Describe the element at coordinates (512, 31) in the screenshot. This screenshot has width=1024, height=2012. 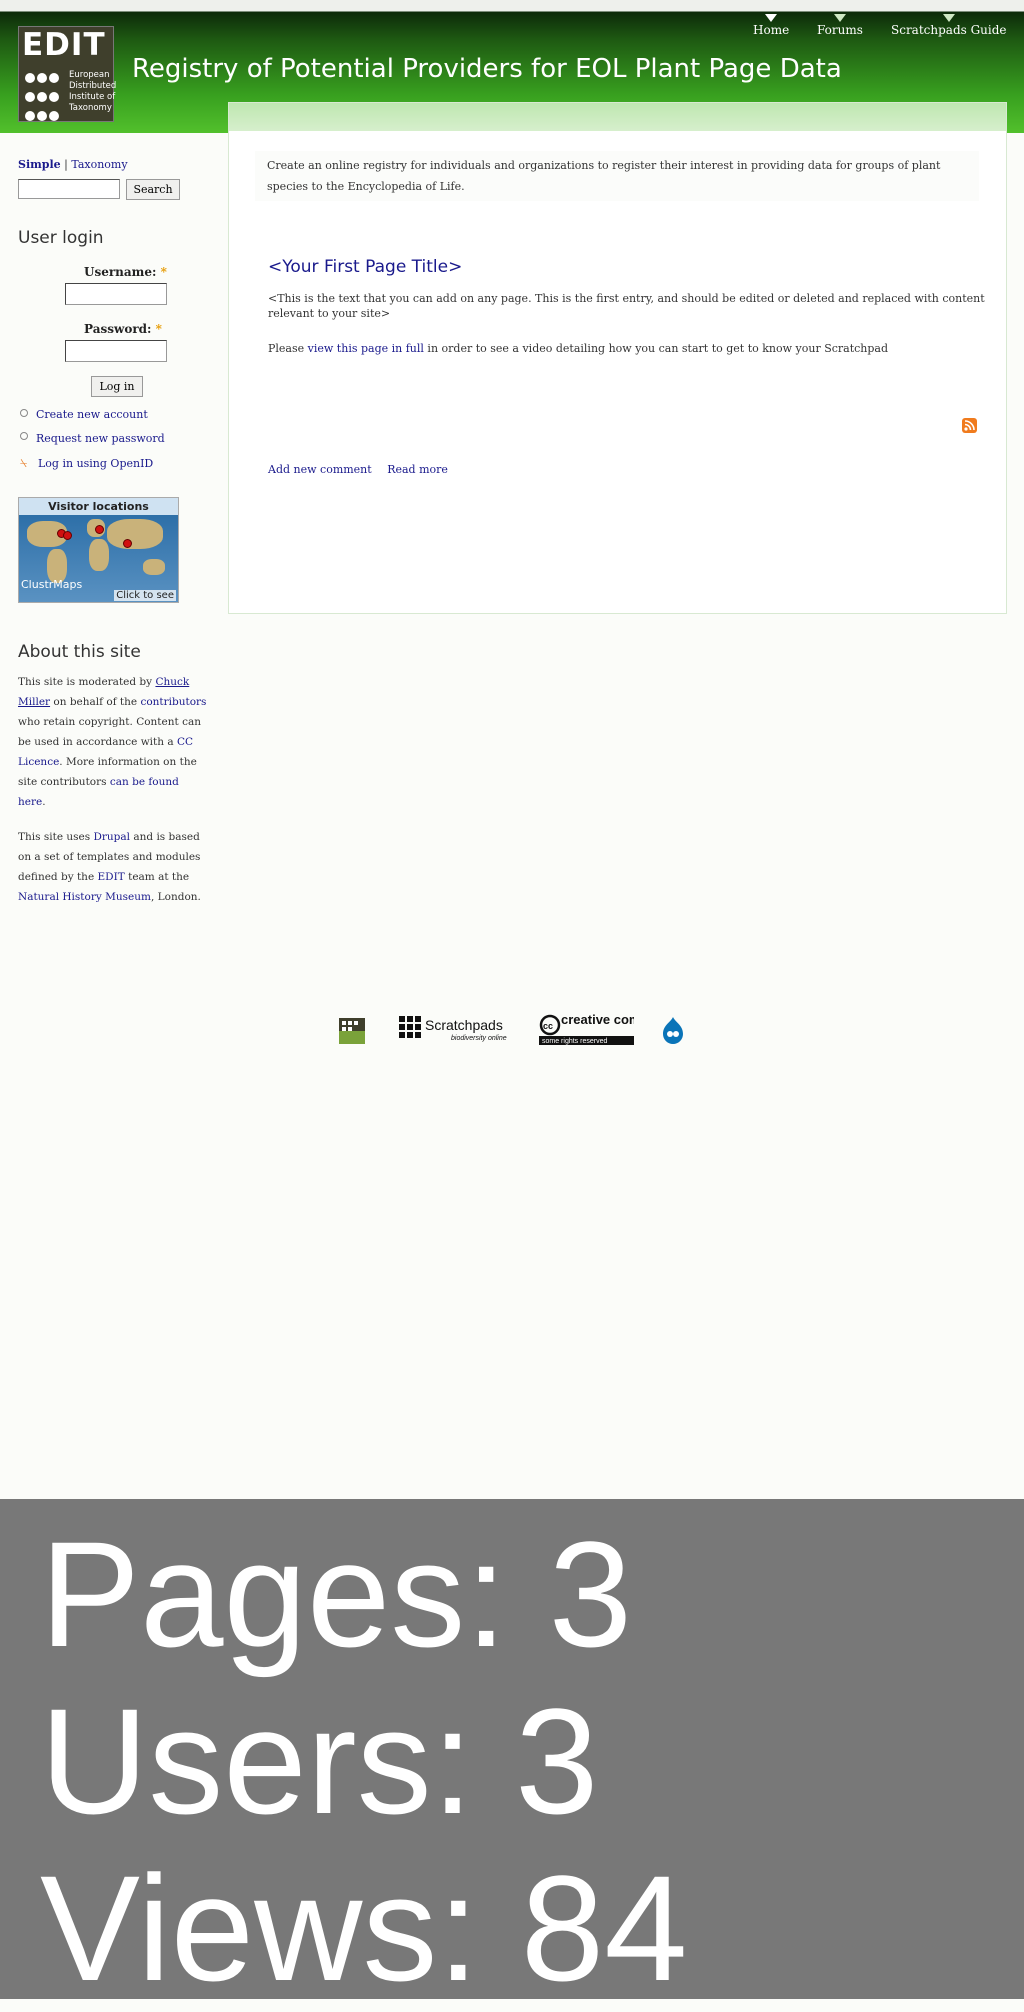
I see `primary-nav: Home Forums Scratchpads Guide` at that location.